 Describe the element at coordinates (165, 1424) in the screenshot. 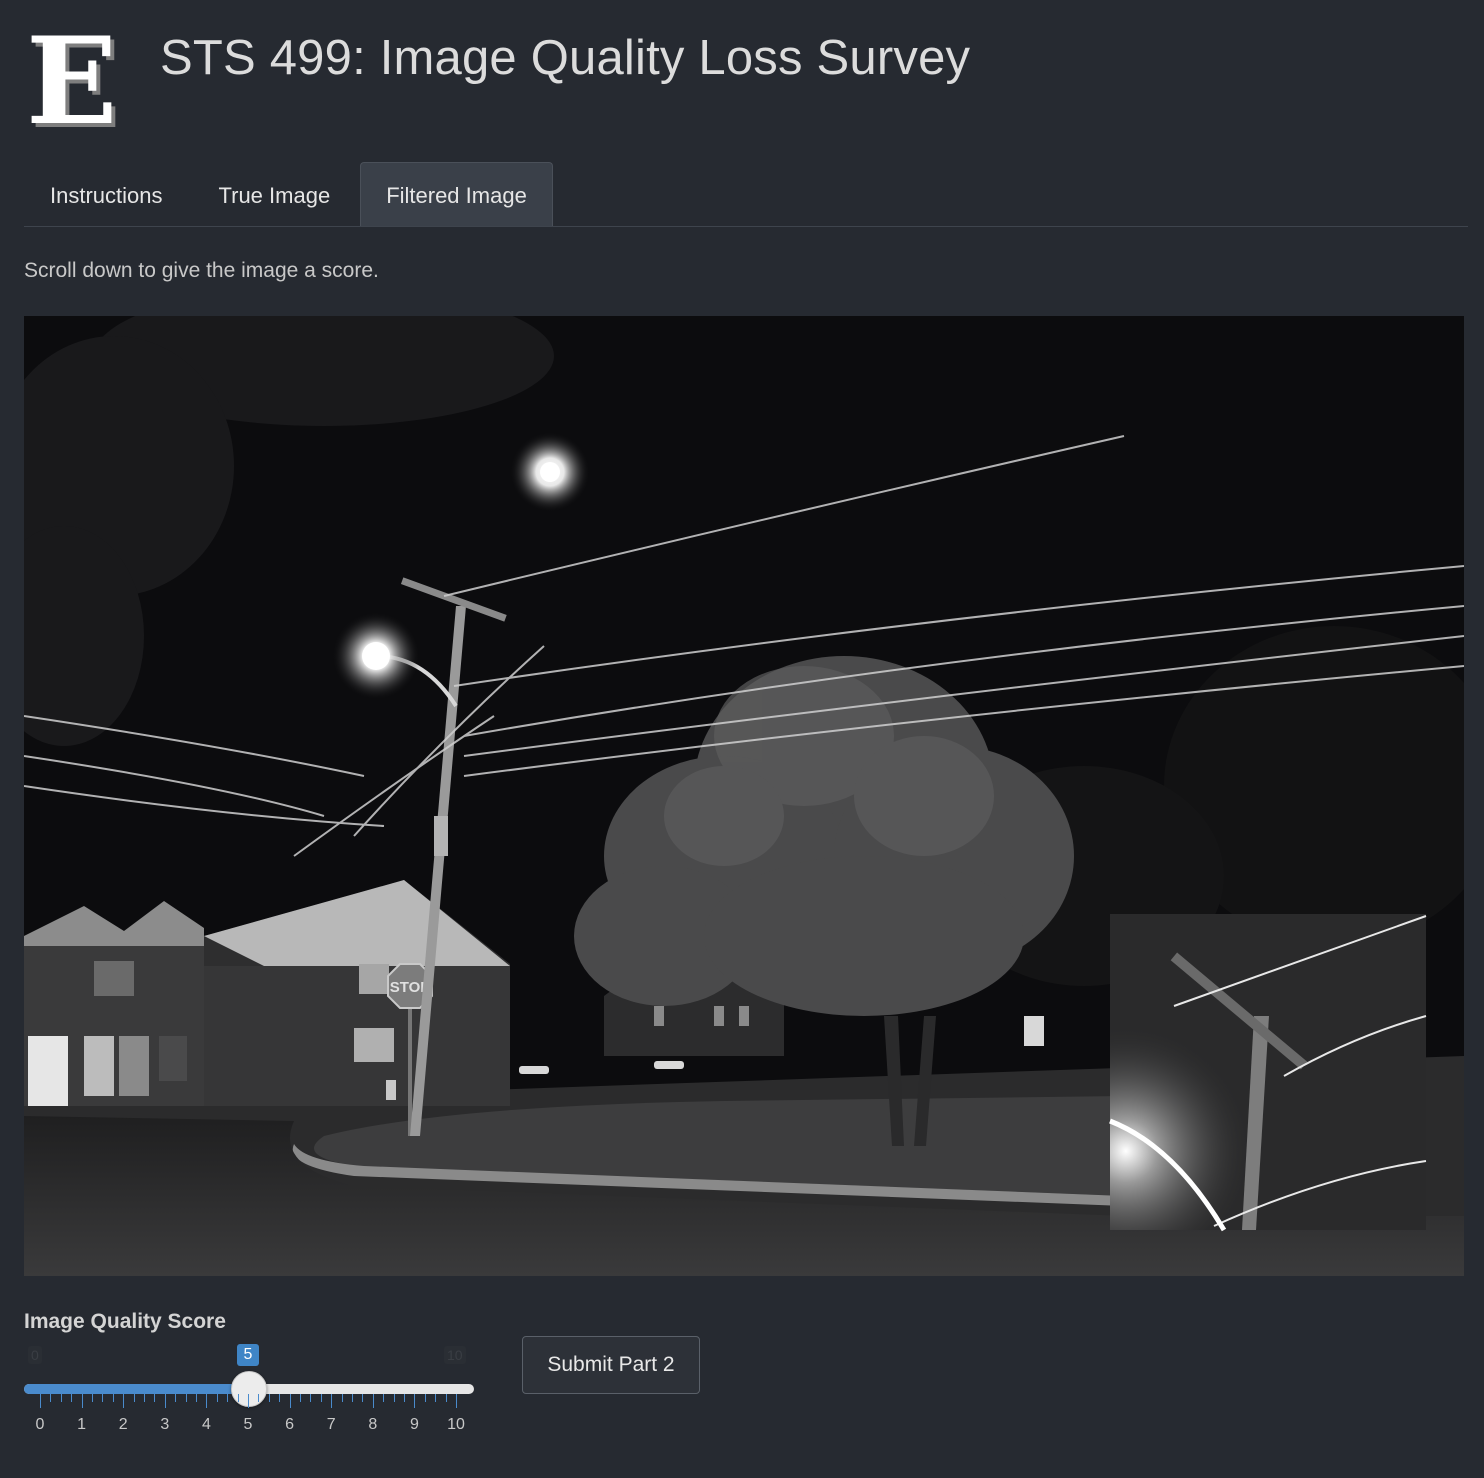

I see `slider-tick-label: 3` at that location.